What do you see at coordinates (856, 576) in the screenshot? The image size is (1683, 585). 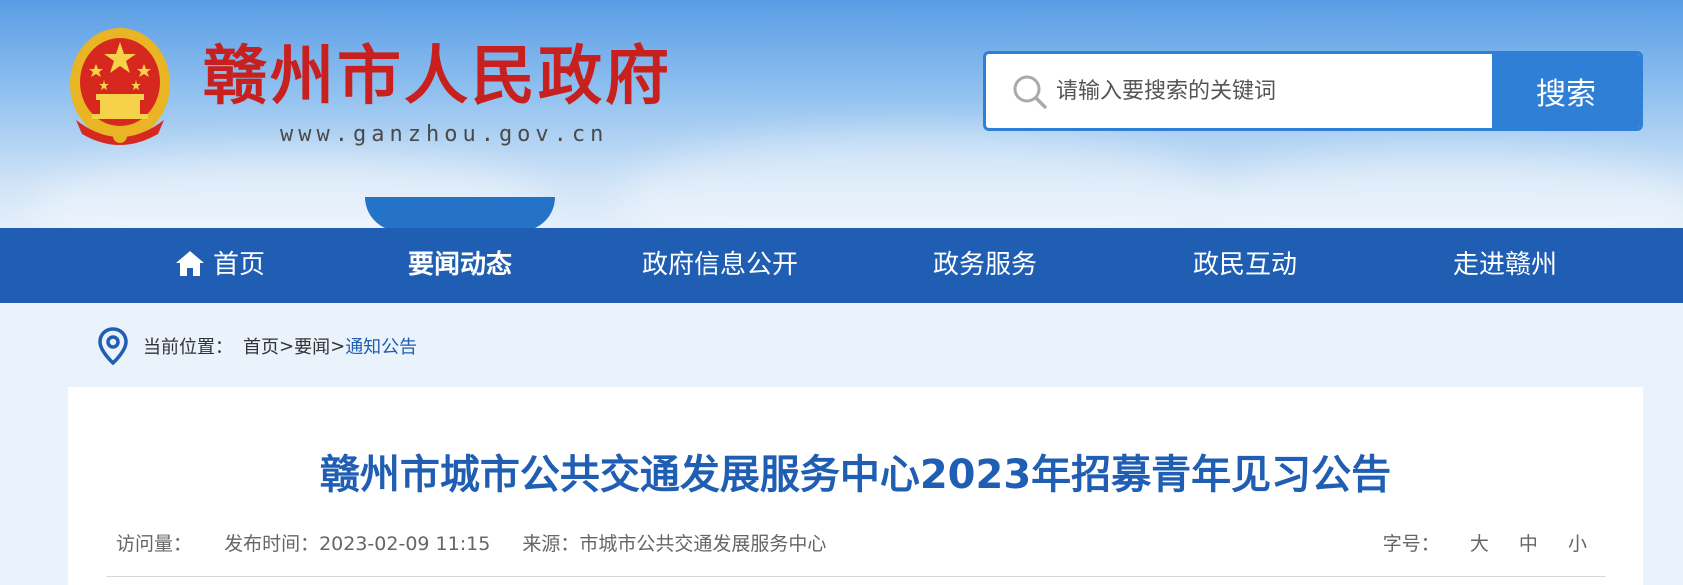 I see `meta-divider` at bounding box center [856, 576].